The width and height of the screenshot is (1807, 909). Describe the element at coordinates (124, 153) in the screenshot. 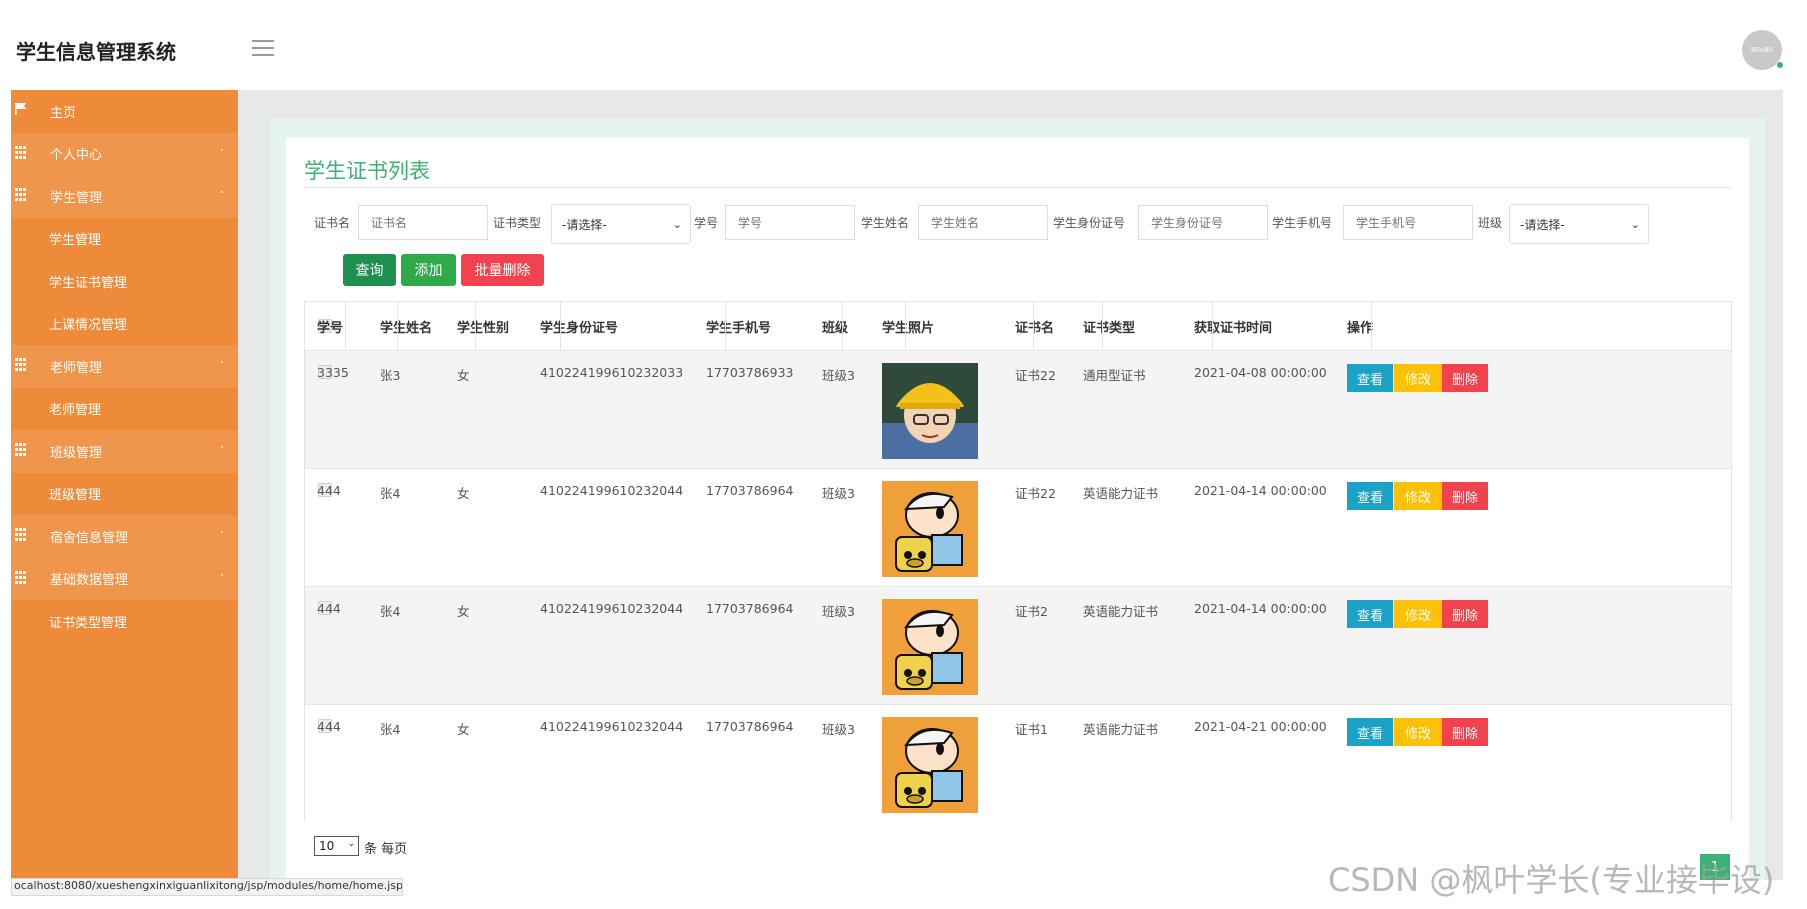

I see `sidebar-item-1: 个人中心 ˅` at that location.